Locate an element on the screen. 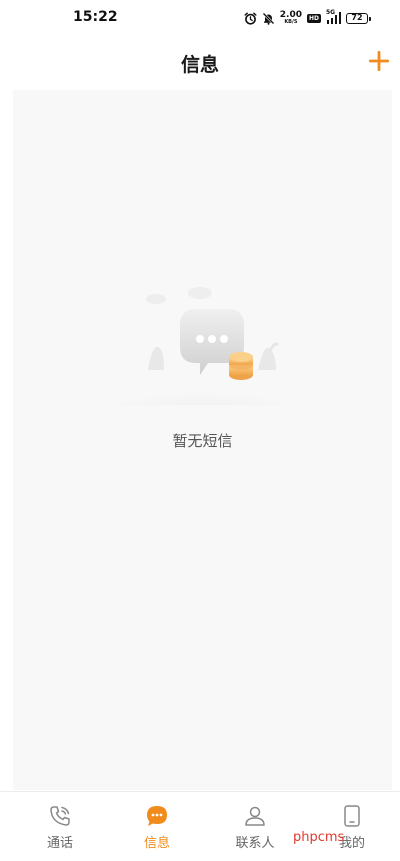 The width and height of the screenshot is (400, 861). battery-icon: 72 is located at coordinates (358, 18).